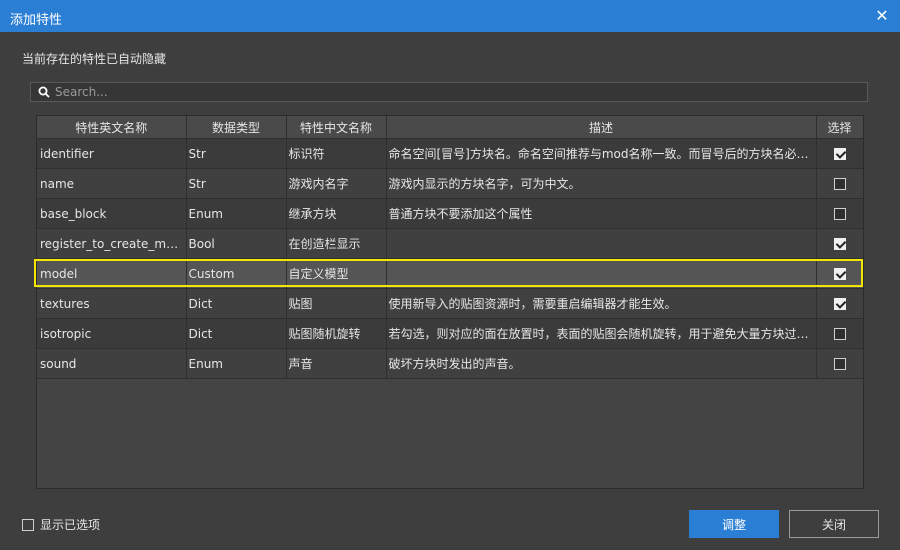  Describe the element at coordinates (28, 524) in the screenshot. I see `show-selected-checkbox` at that location.